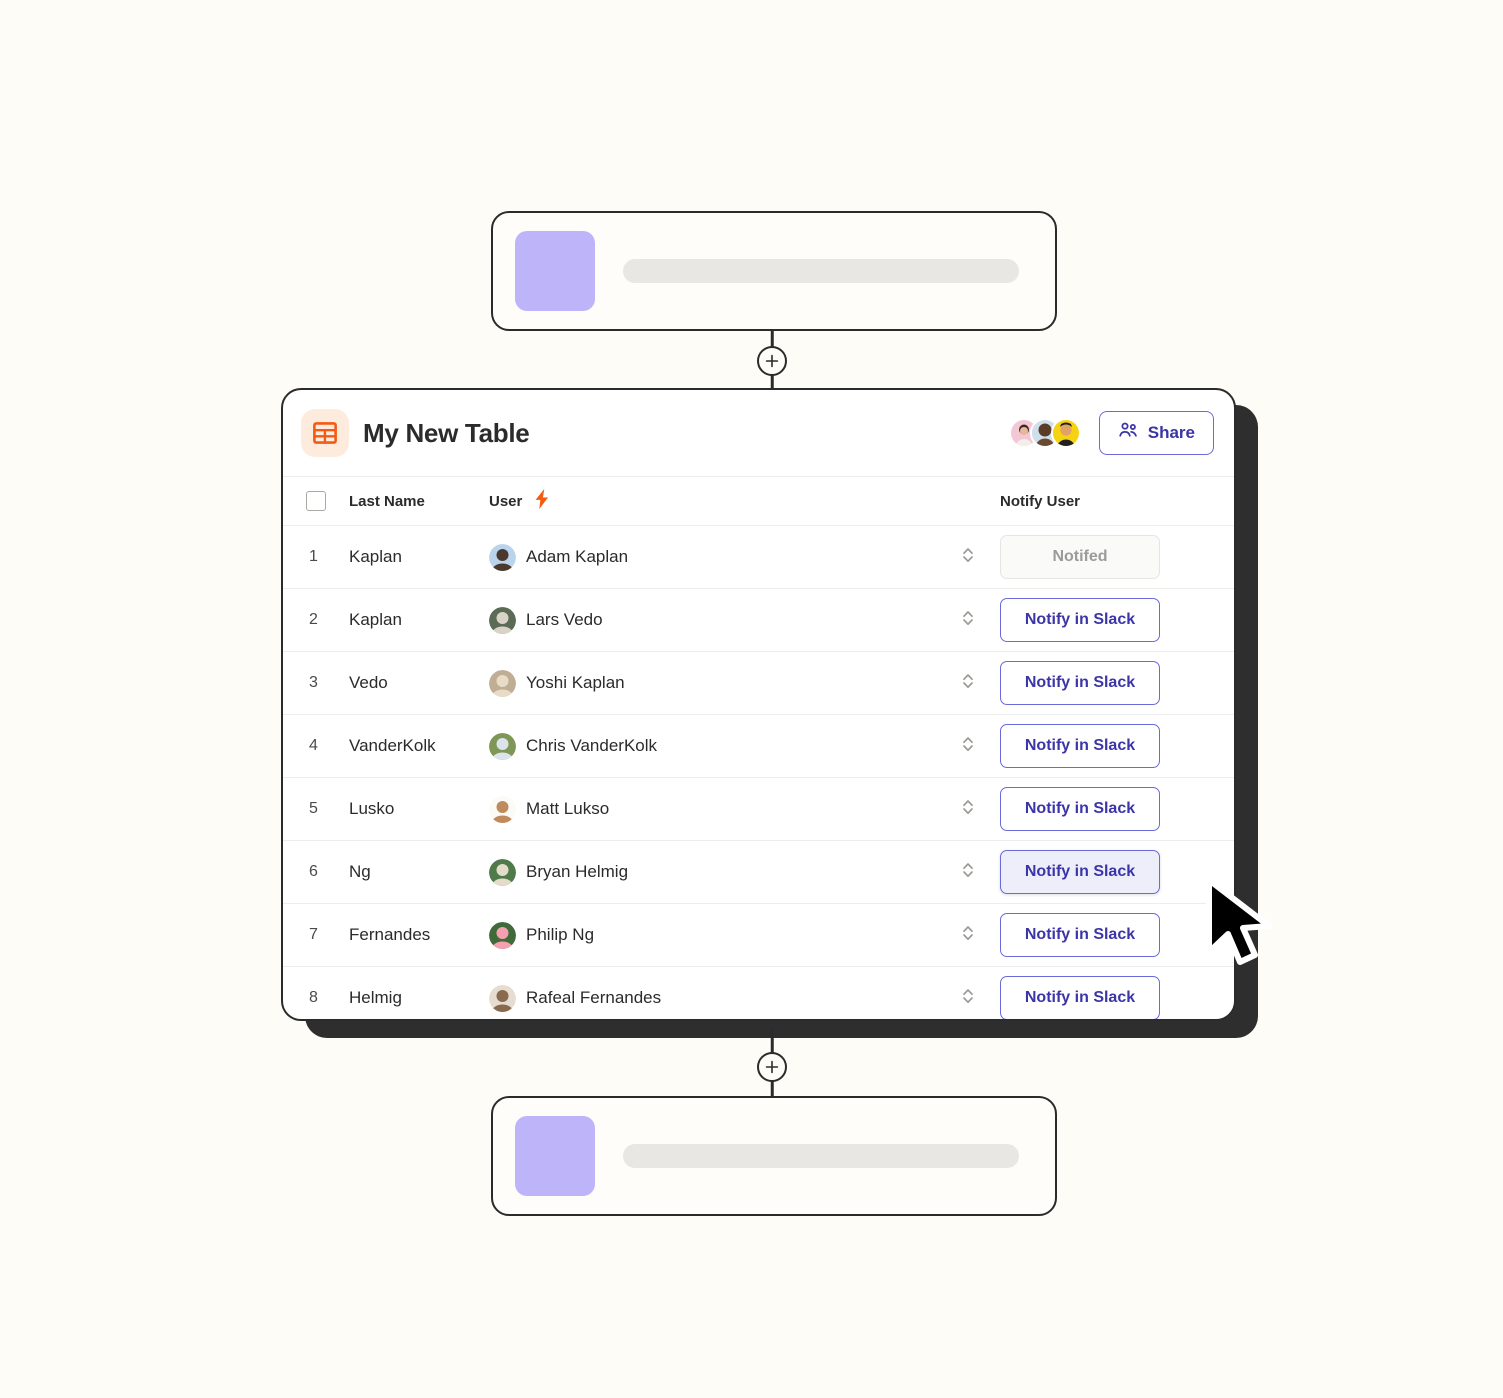 This screenshot has height=1398, width=1503. I want to click on step-card-top, so click(774, 271).